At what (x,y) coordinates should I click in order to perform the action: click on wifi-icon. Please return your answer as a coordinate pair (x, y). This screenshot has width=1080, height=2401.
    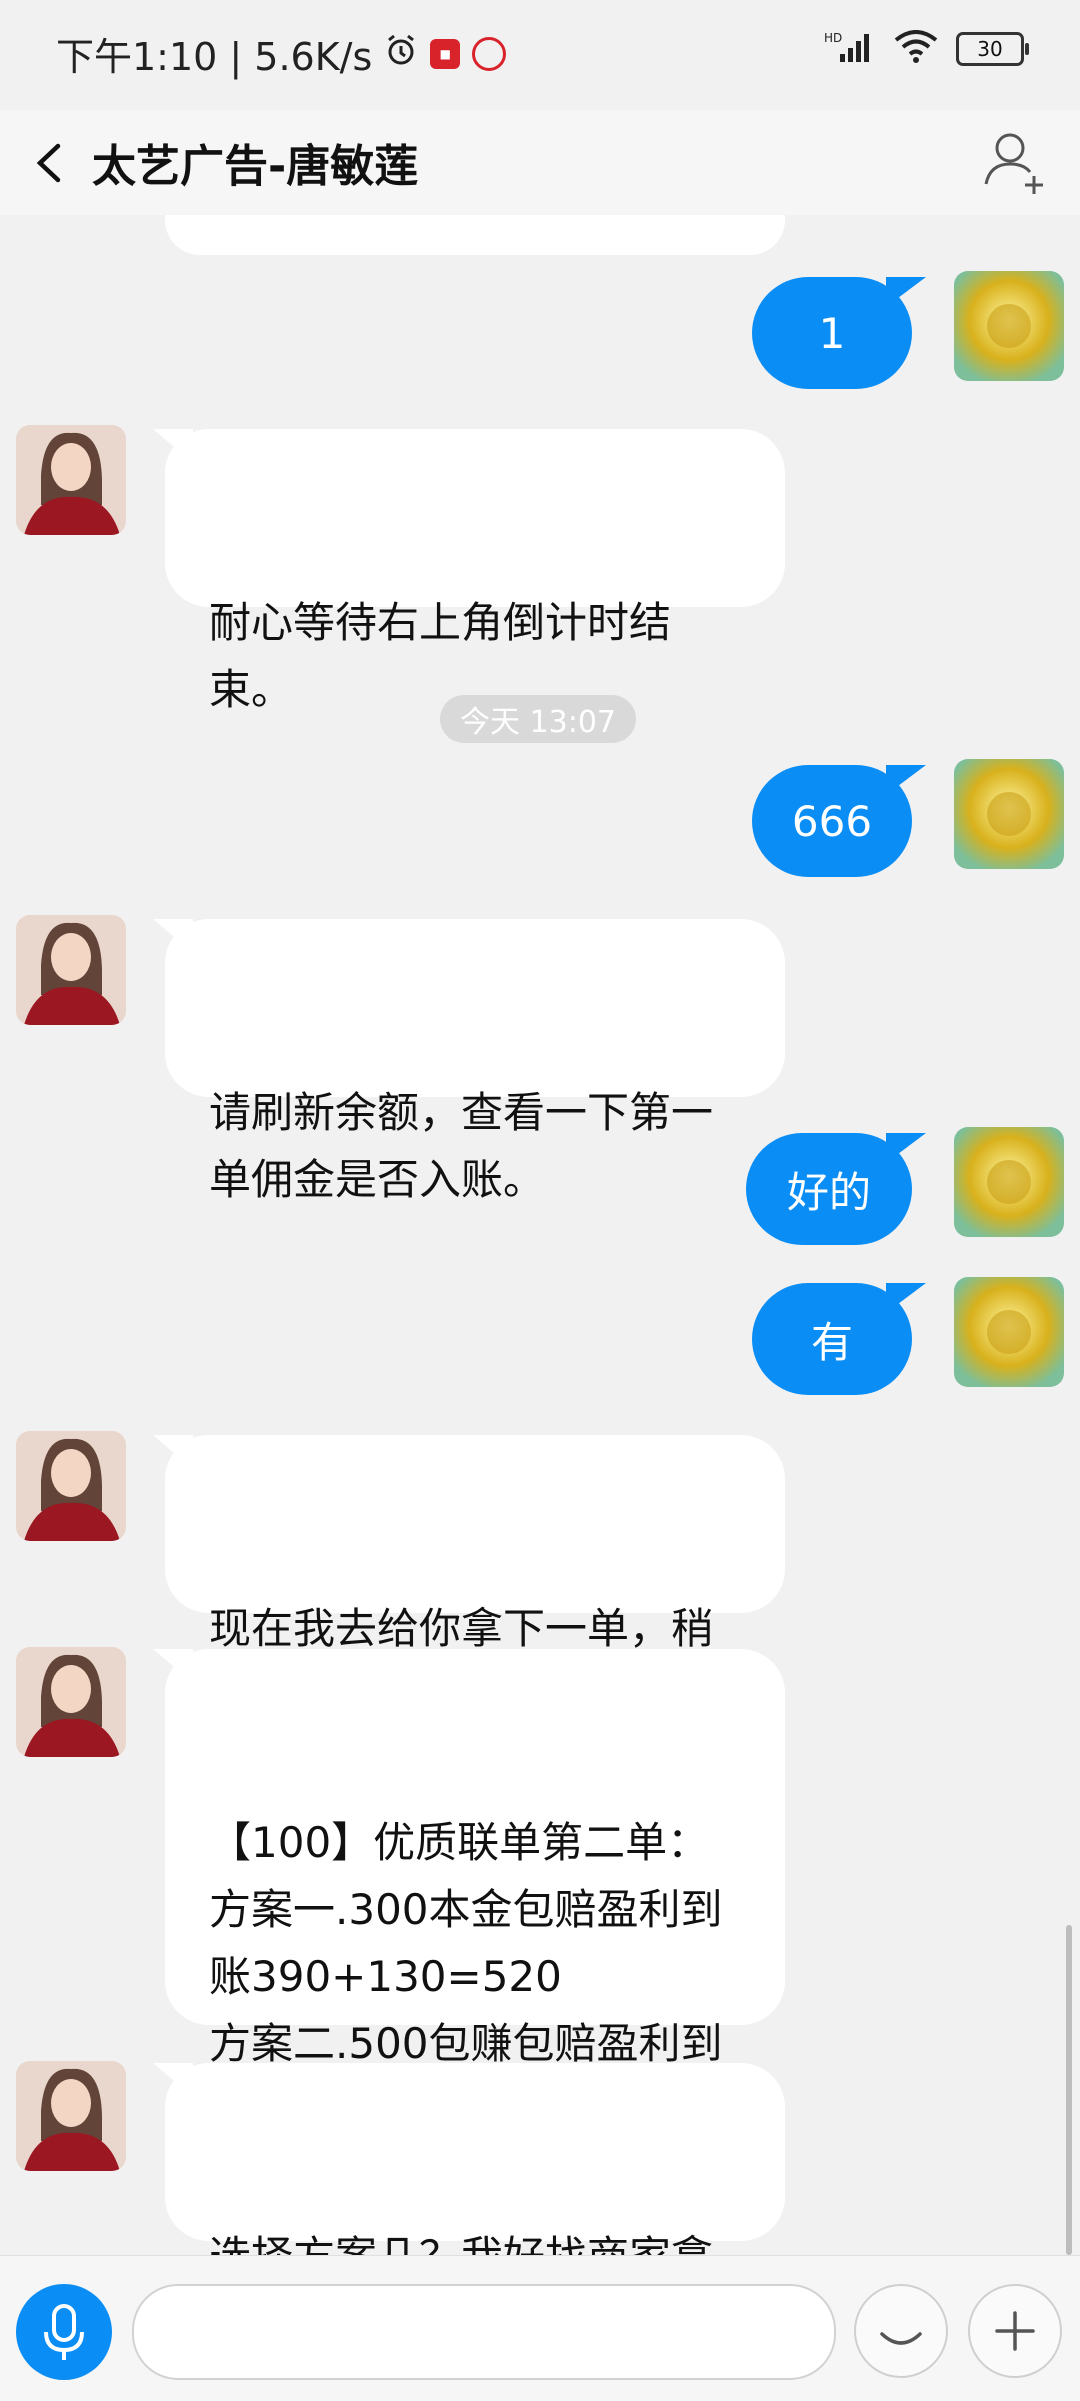
    Looking at the image, I should click on (916, 49).